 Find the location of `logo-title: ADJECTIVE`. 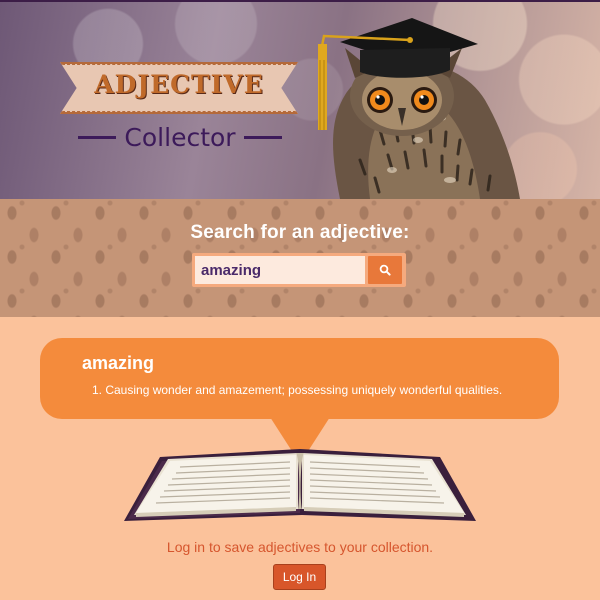

logo-title: ADJECTIVE is located at coordinates (179, 84).